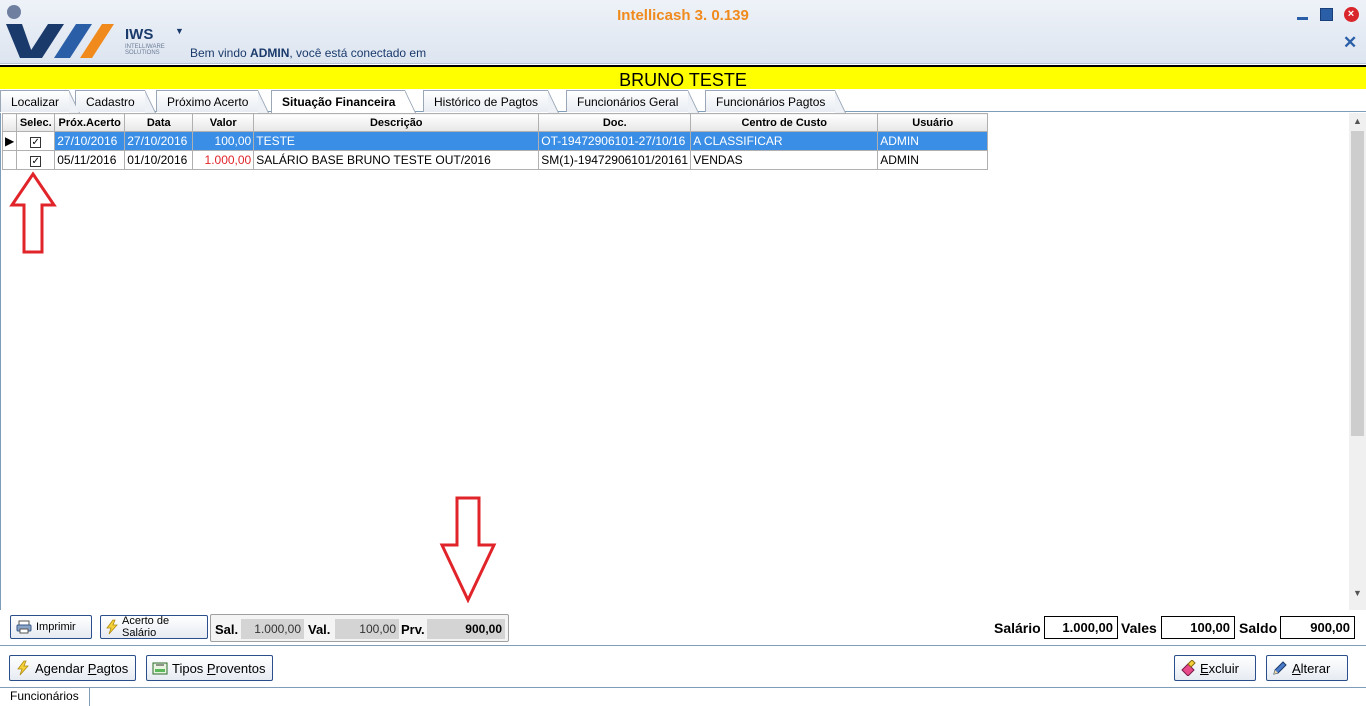  I want to click on cell-centro-de-custo: A CLASSIFICAR, so click(784, 141).